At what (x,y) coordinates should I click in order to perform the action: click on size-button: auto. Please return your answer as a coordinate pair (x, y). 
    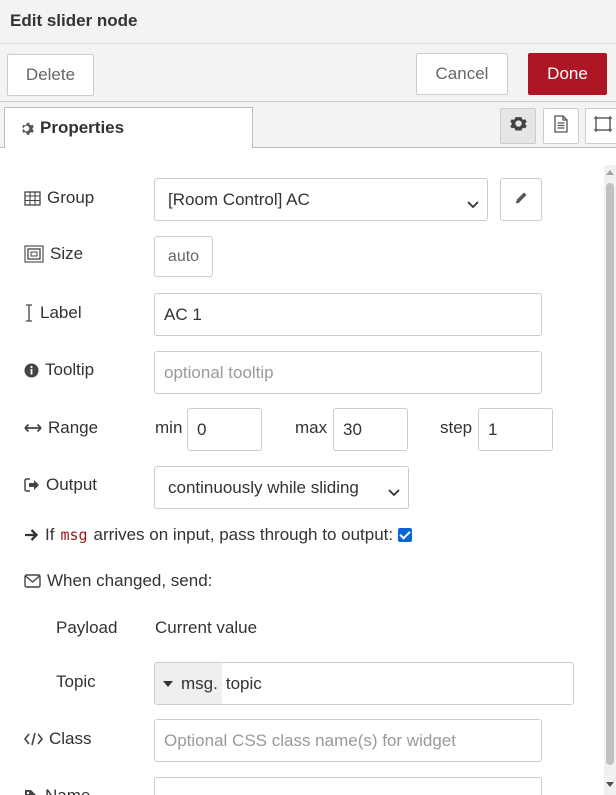
    Looking at the image, I should click on (183, 256).